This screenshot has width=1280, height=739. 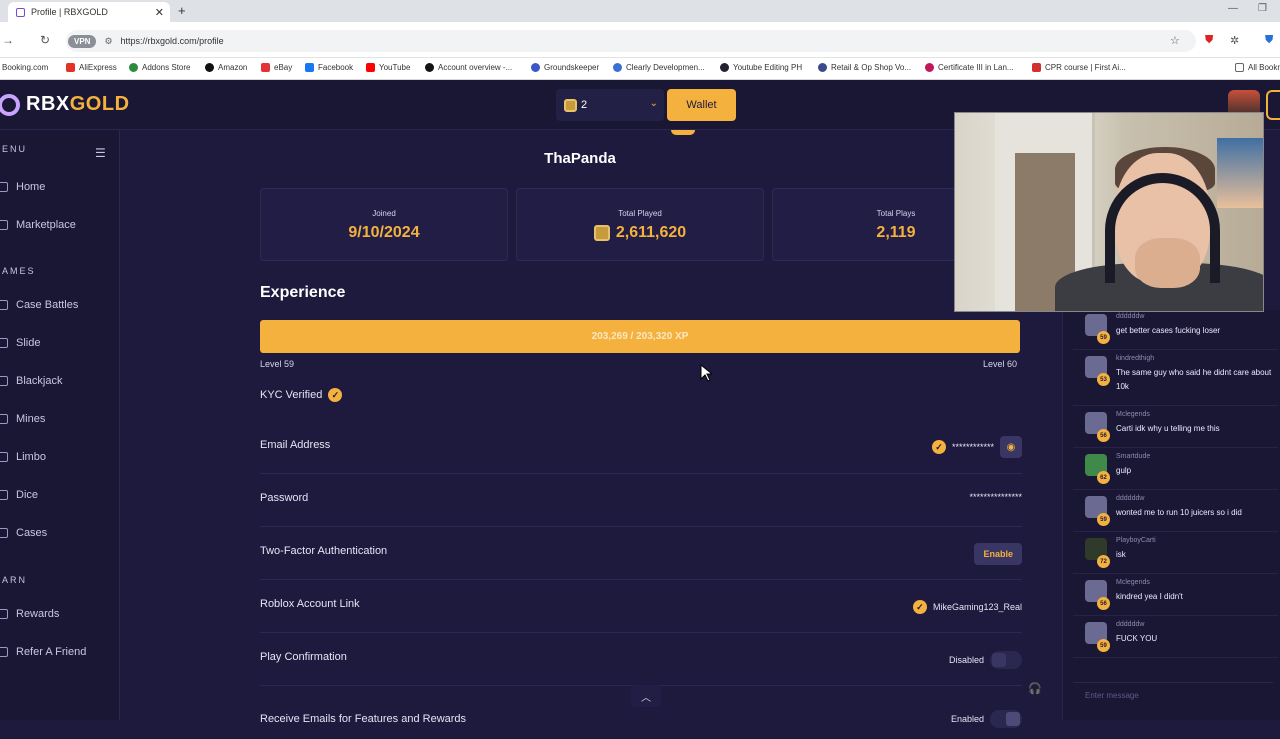 What do you see at coordinates (291, 395) in the screenshot?
I see `kyc-label: KYC Verified` at bounding box center [291, 395].